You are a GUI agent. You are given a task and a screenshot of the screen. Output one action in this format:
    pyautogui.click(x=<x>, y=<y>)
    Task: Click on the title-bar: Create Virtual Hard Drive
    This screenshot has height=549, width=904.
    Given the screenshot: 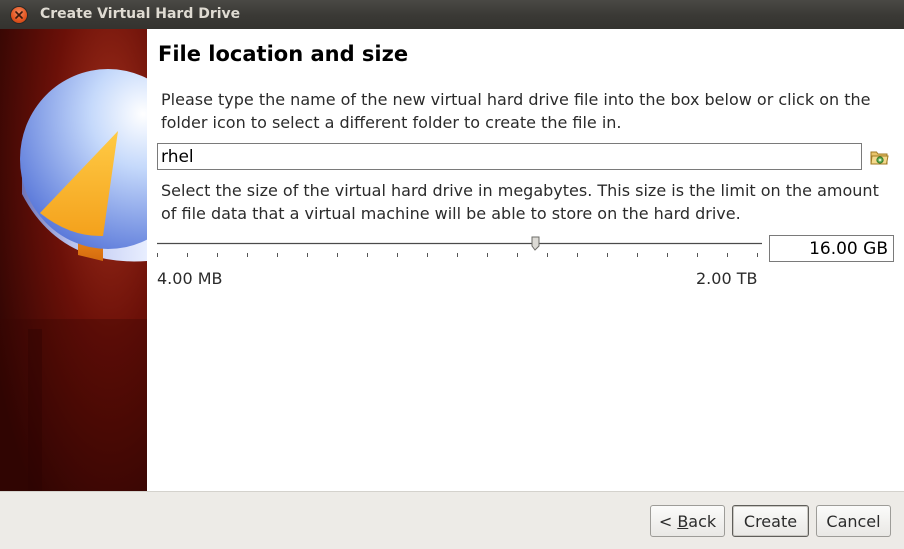 What is the action you would take?
    pyautogui.click(x=452, y=14)
    